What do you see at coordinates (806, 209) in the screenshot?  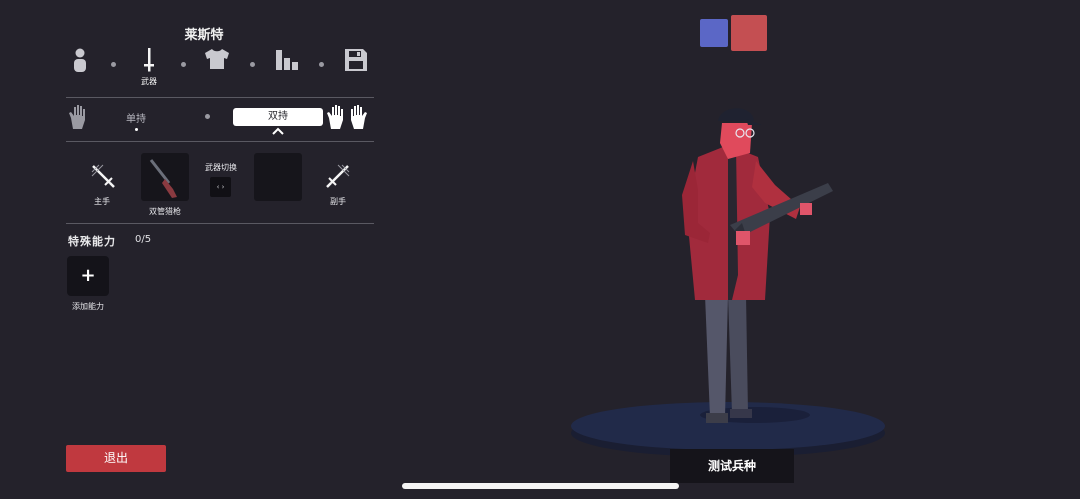 I see `right-hand` at bounding box center [806, 209].